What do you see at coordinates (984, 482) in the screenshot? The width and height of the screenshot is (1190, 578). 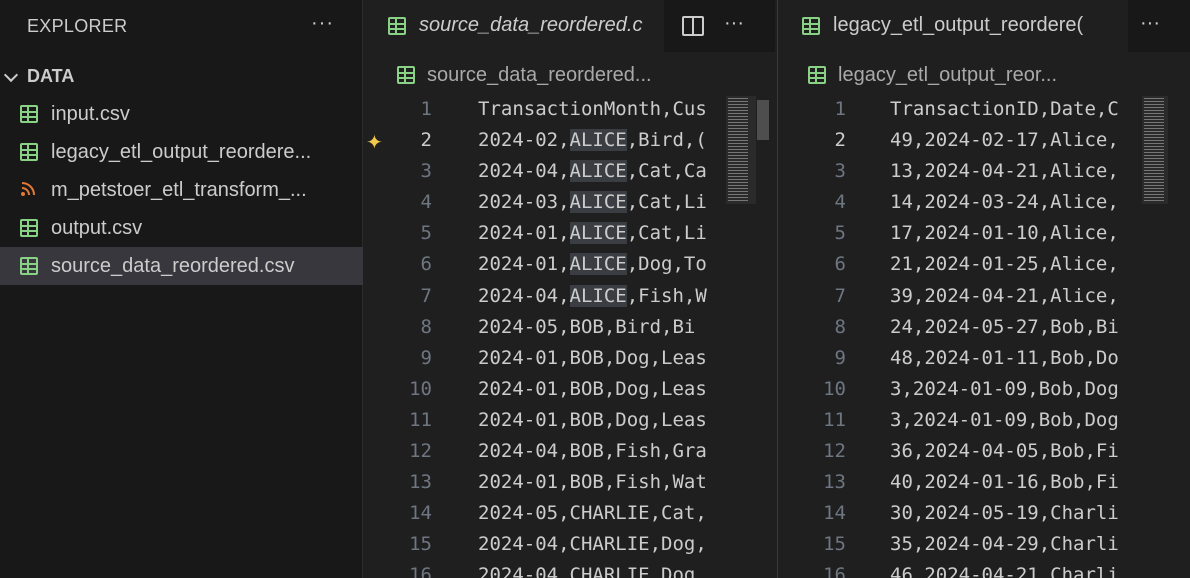 I see `code-line: 13 40,2024-01-16,Bob,Fi` at bounding box center [984, 482].